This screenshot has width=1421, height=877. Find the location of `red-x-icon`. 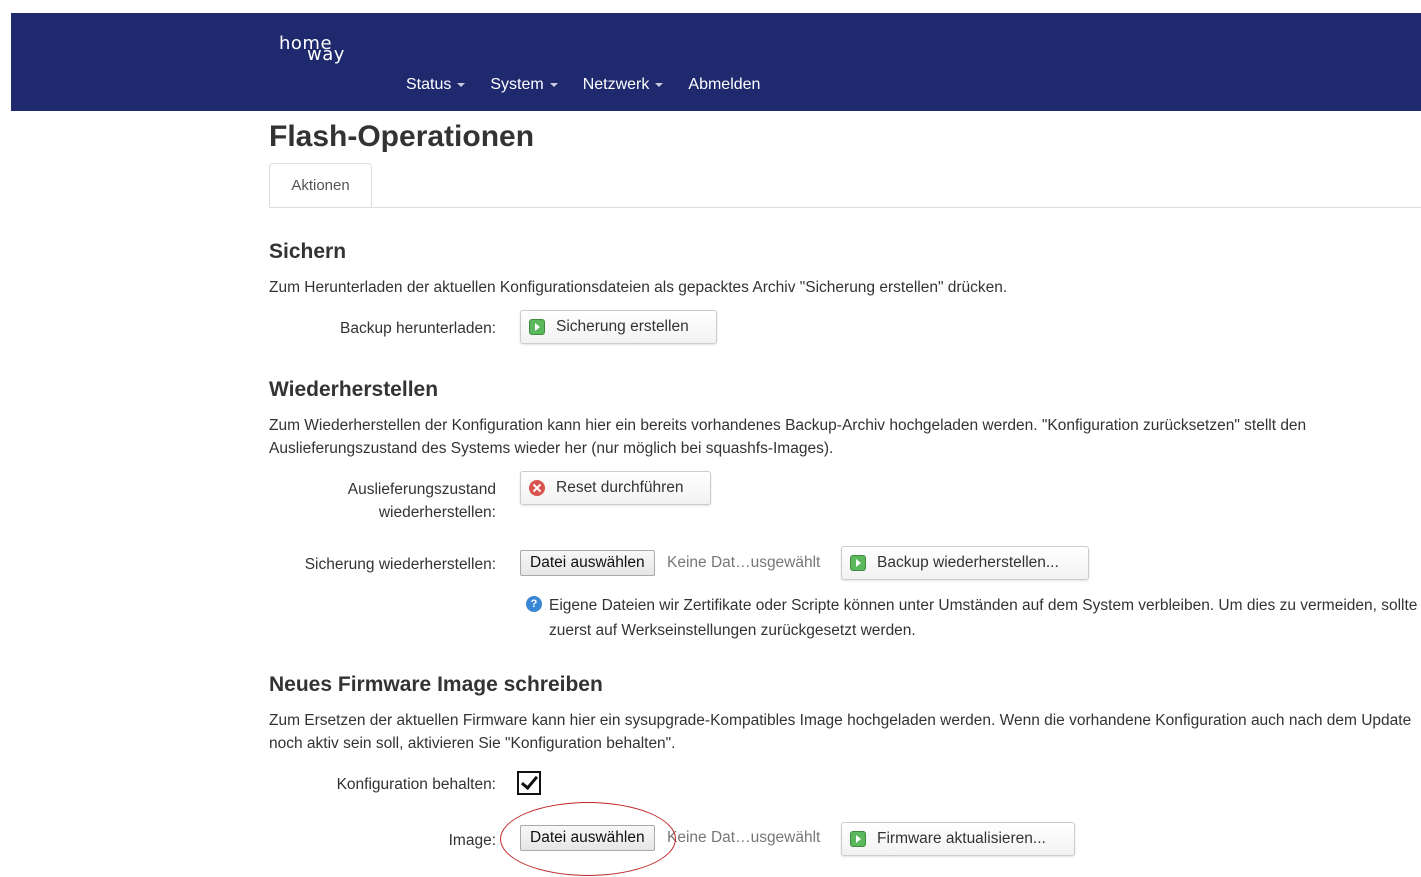

red-x-icon is located at coordinates (537, 488).